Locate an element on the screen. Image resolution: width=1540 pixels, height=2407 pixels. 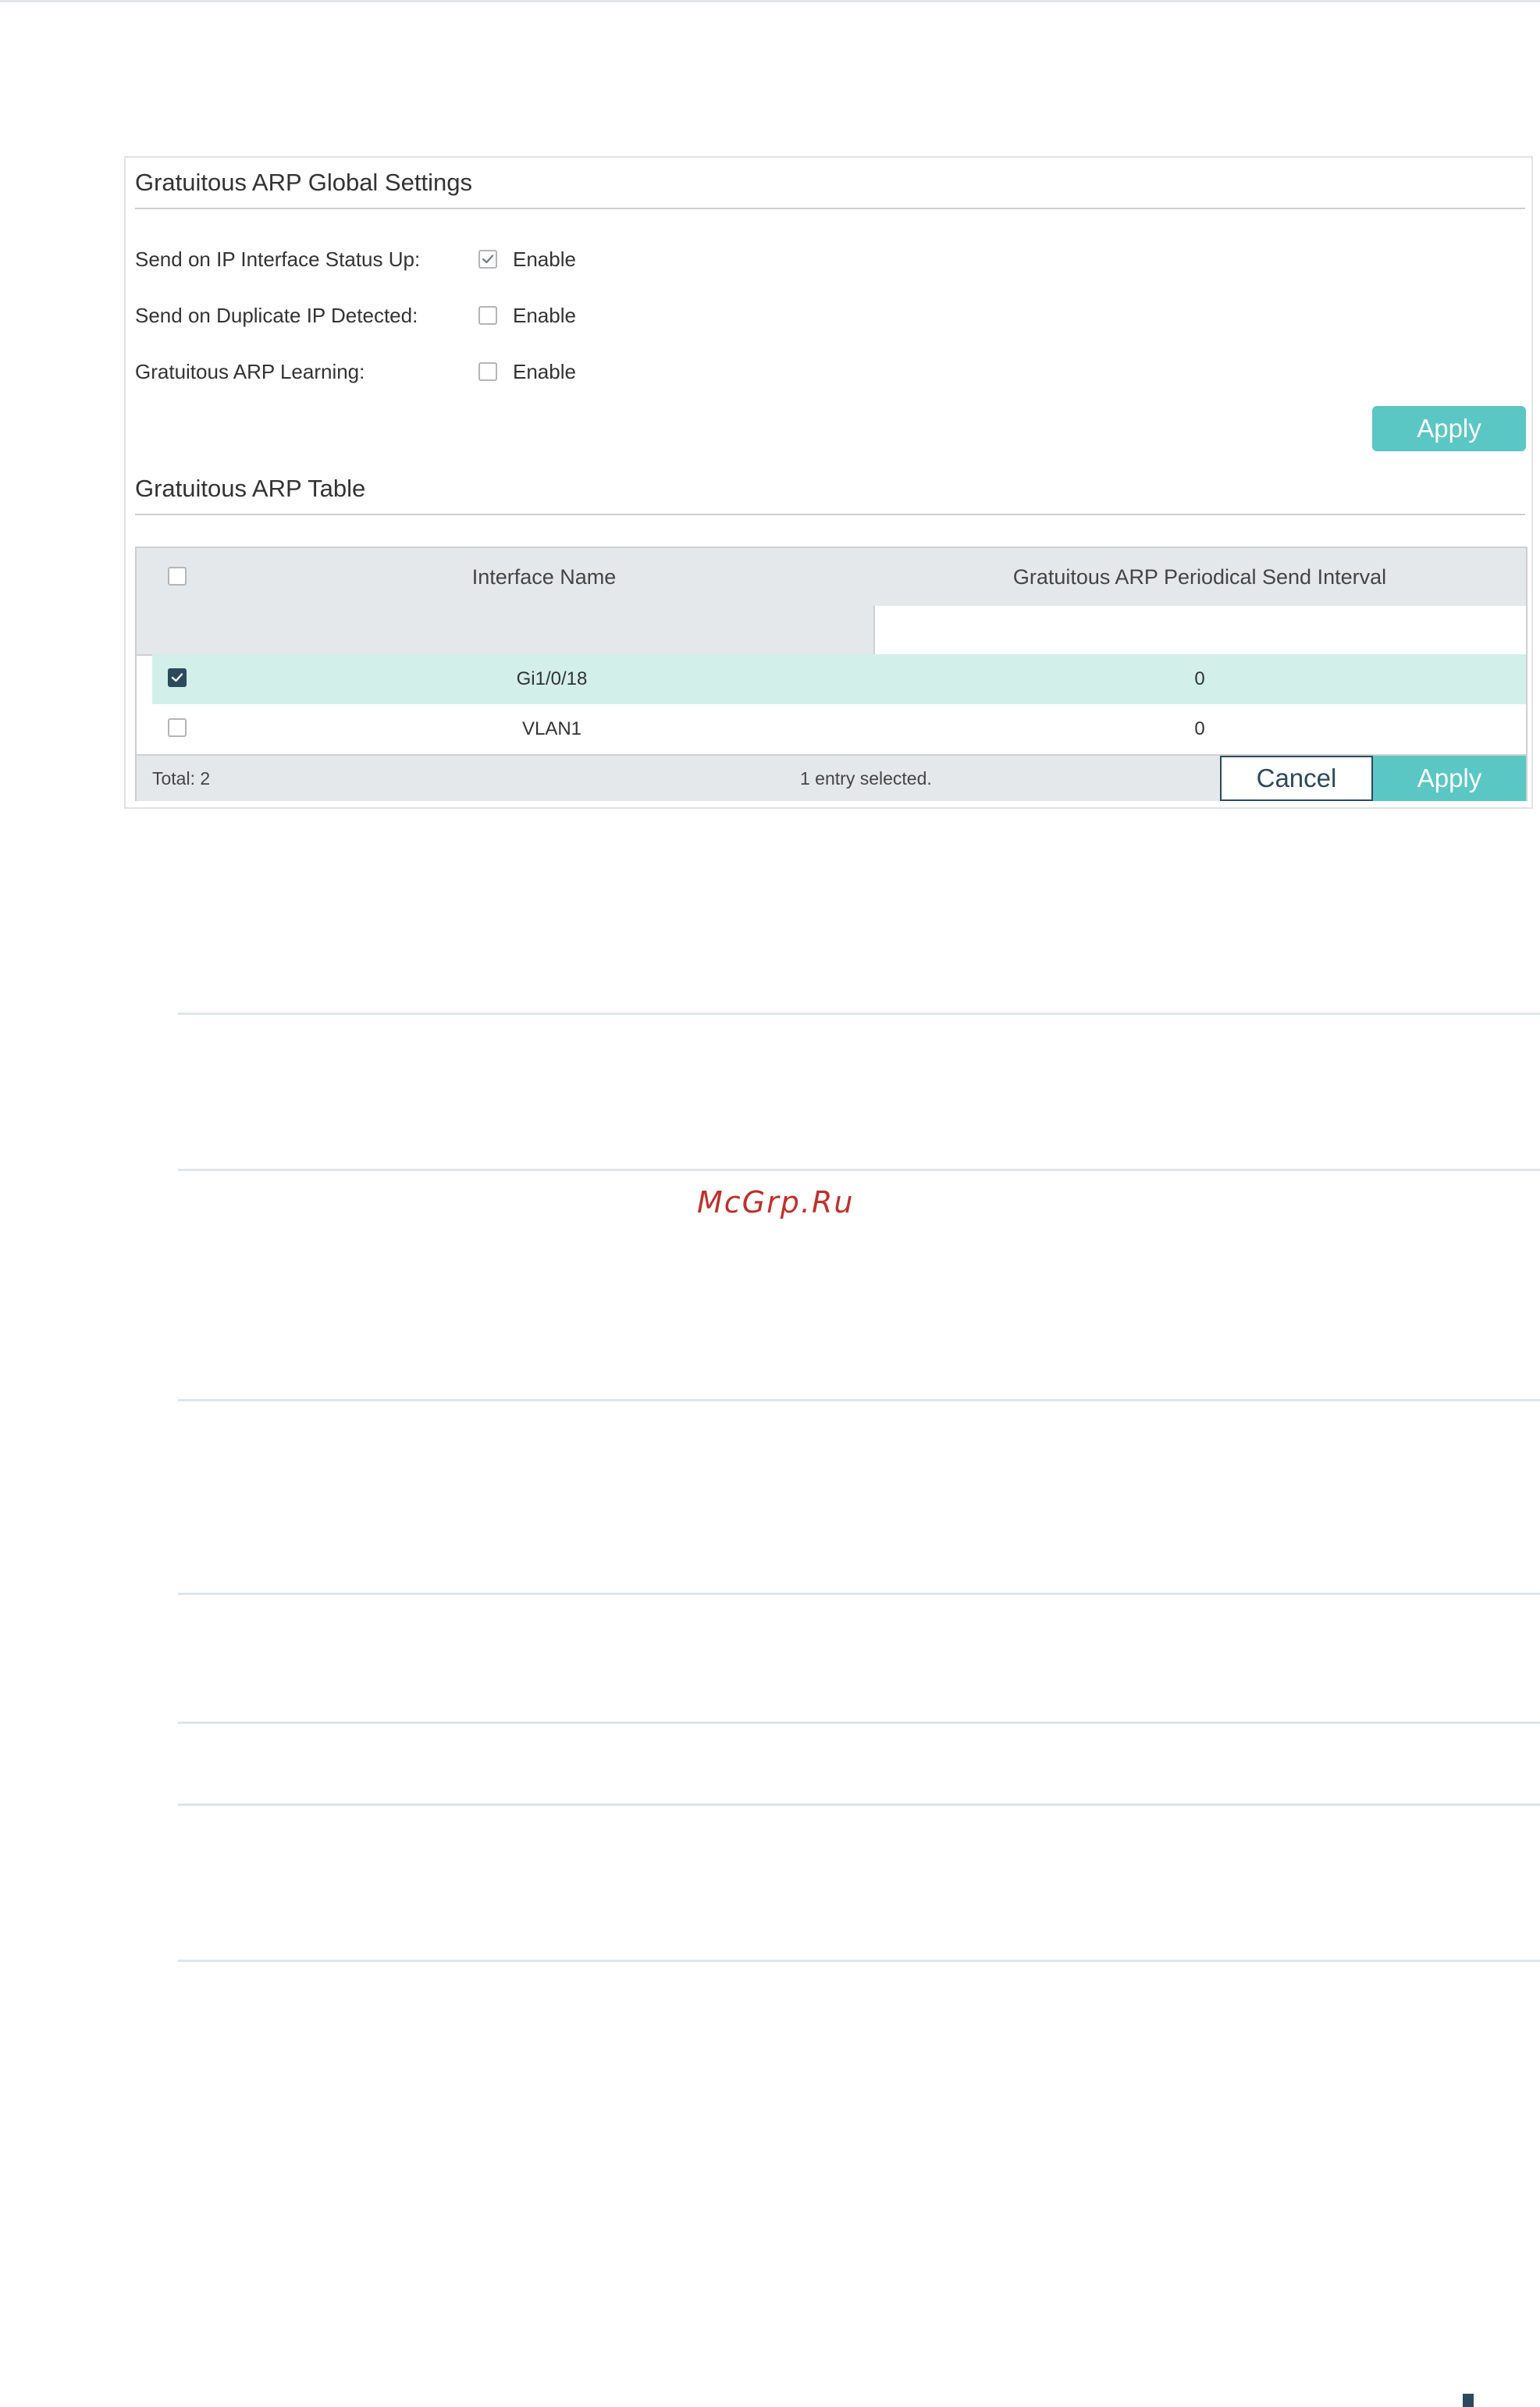
send-interval-input is located at coordinates (1199, 630).